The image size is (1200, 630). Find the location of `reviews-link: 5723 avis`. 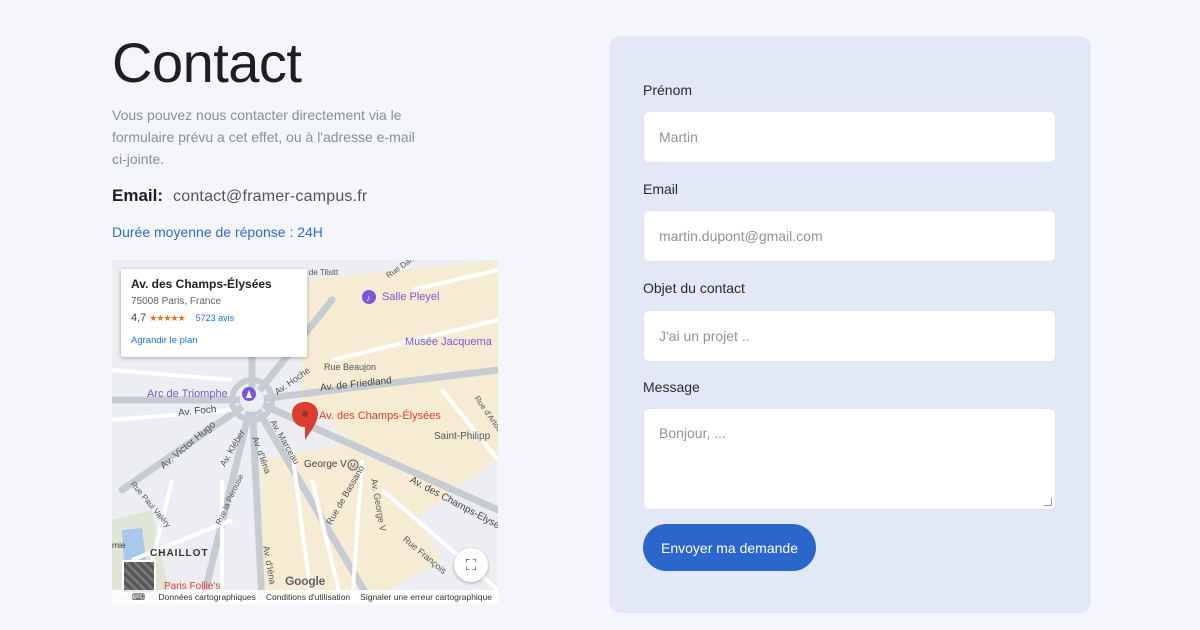

reviews-link: 5723 avis is located at coordinates (215, 318).